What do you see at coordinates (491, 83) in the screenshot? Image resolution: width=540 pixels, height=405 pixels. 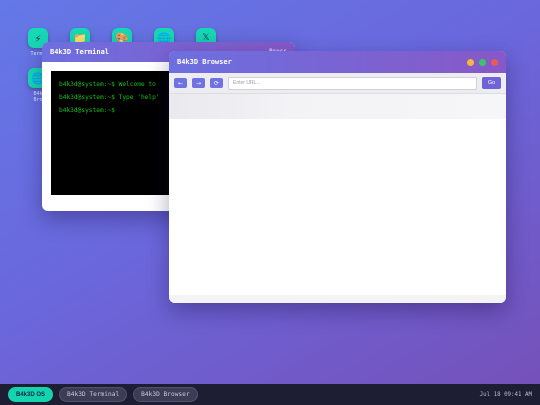 I see `go-button: Go` at bounding box center [491, 83].